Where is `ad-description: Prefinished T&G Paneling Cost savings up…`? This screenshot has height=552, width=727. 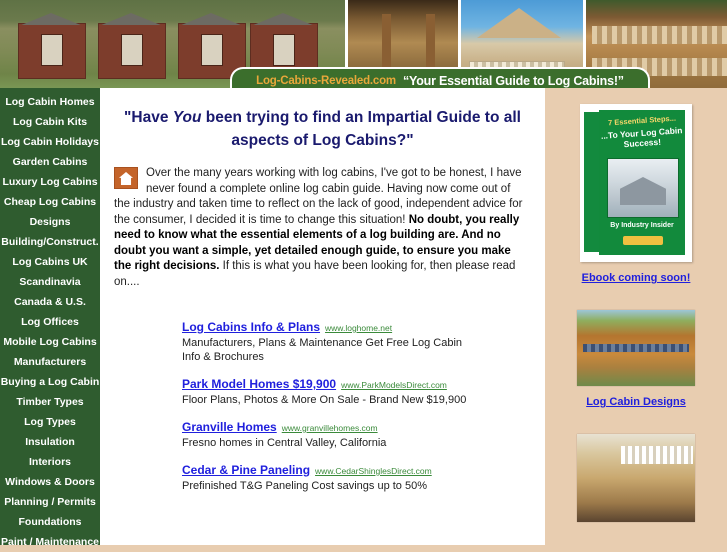 ad-description: Prefinished T&G Paneling Cost savings up… is located at coordinates (304, 486).